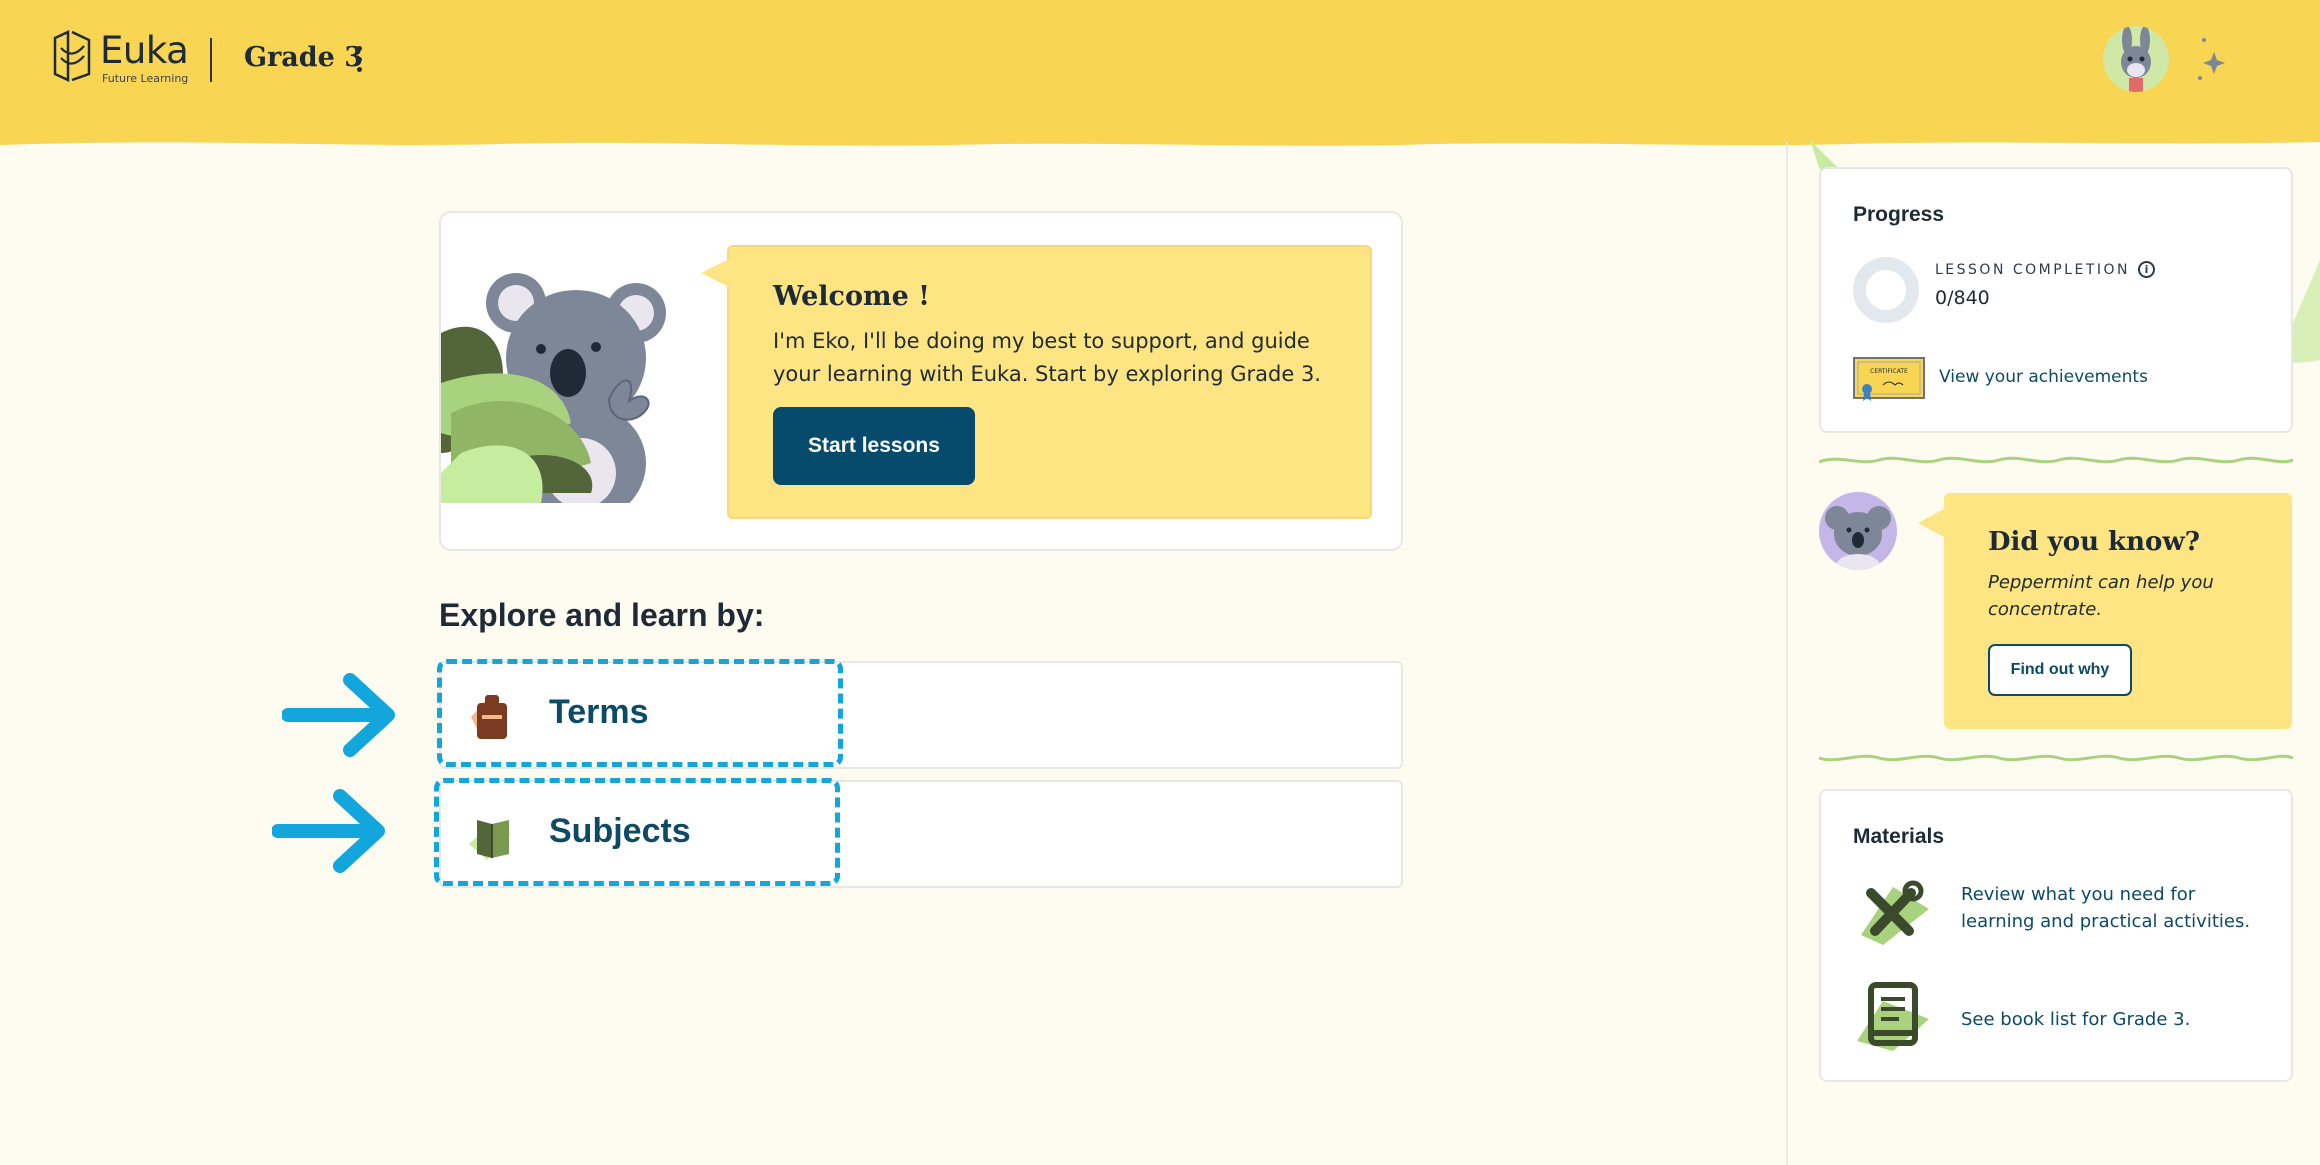 This screenshot has height=1165, width=2320. I want to click on euka-logo: Euka Future Learning, so click(120, 57).